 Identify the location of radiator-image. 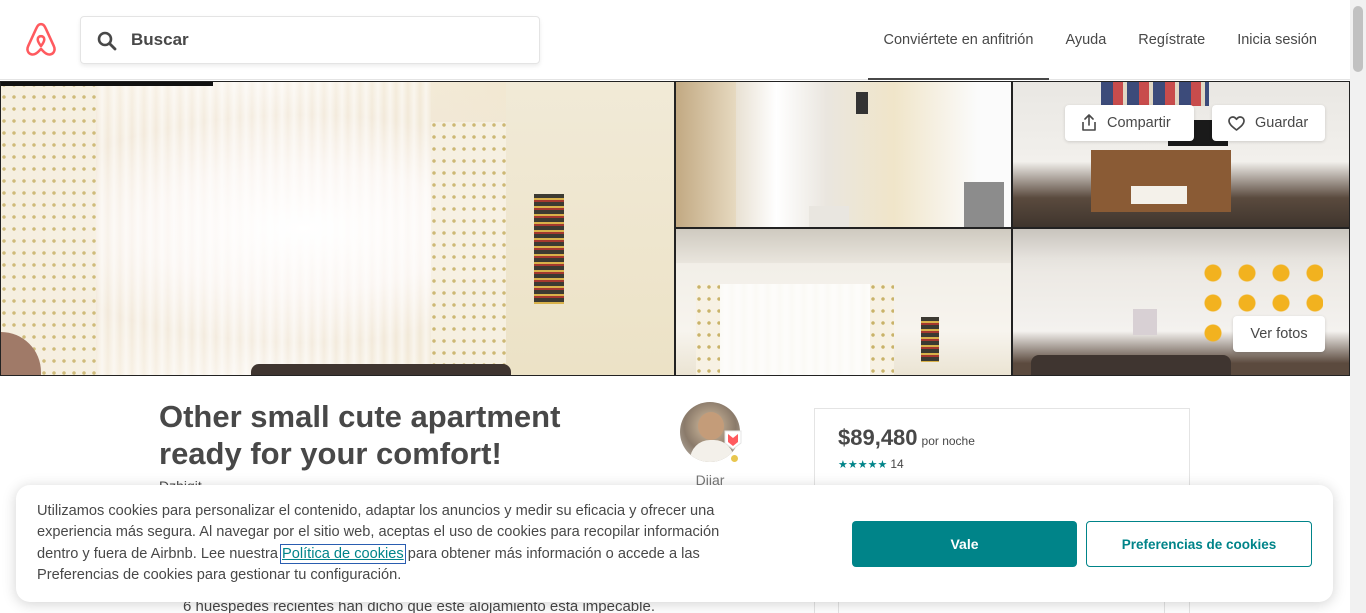
(829, 216).